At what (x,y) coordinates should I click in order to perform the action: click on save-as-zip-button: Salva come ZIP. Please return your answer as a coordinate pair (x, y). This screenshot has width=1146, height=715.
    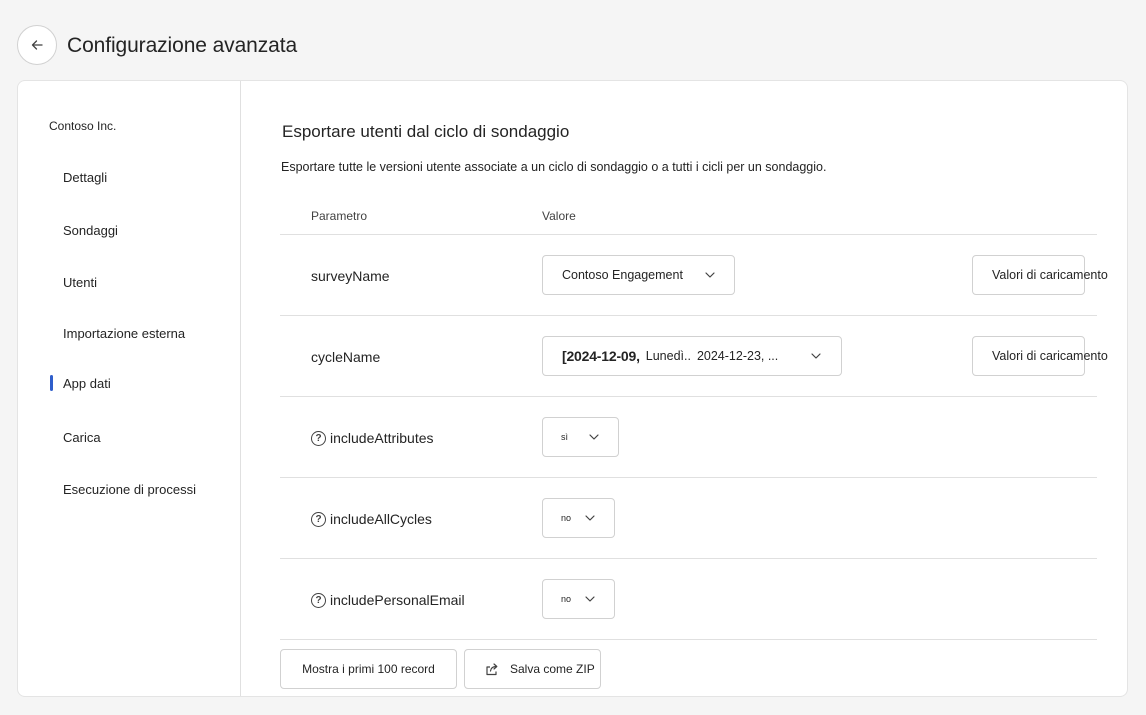
    Looking at the image, I should click on (532, 669).